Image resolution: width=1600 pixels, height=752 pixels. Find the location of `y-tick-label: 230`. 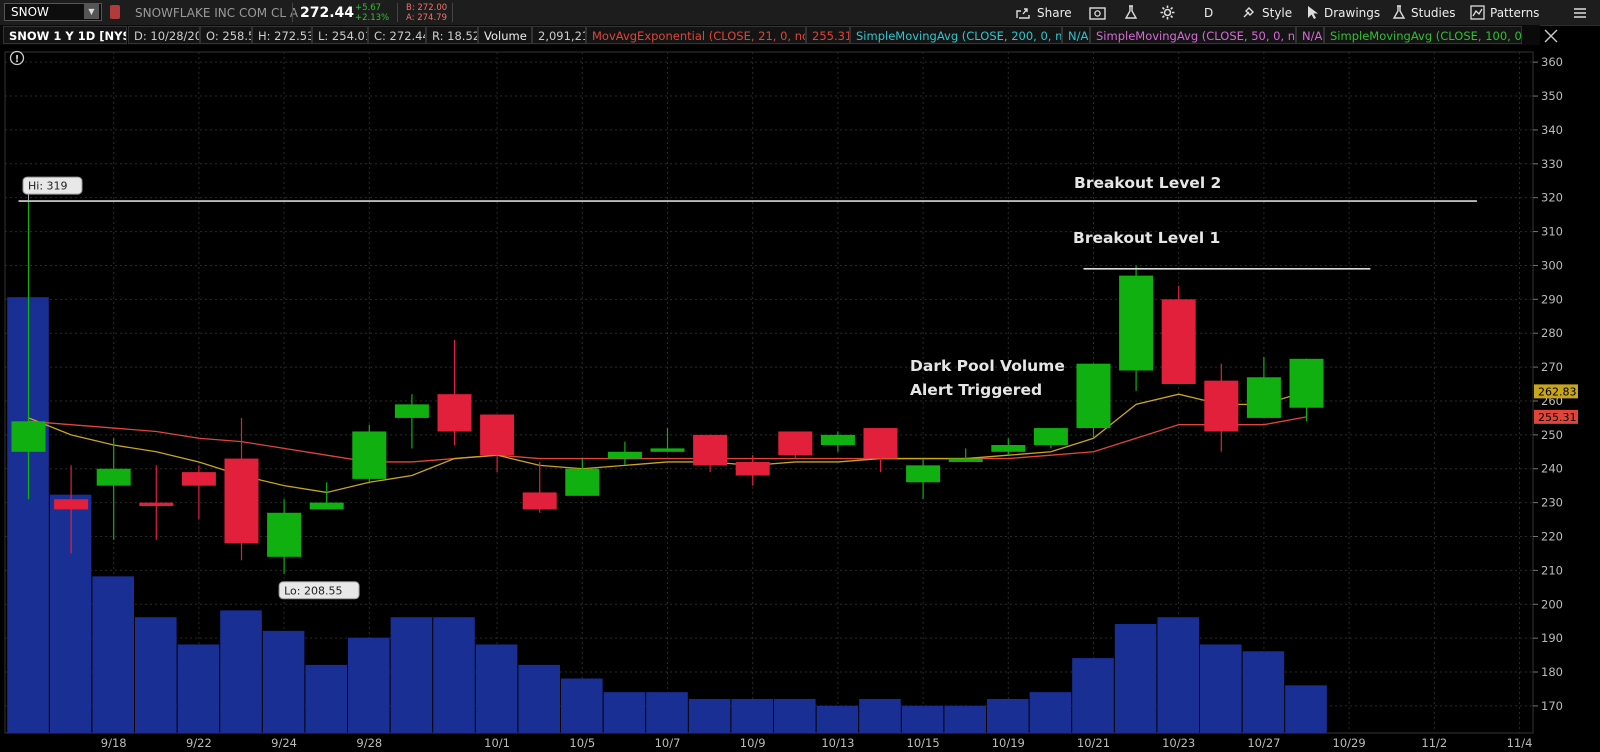

y-tick-label: 230 is located at coordinates (1552, 503).